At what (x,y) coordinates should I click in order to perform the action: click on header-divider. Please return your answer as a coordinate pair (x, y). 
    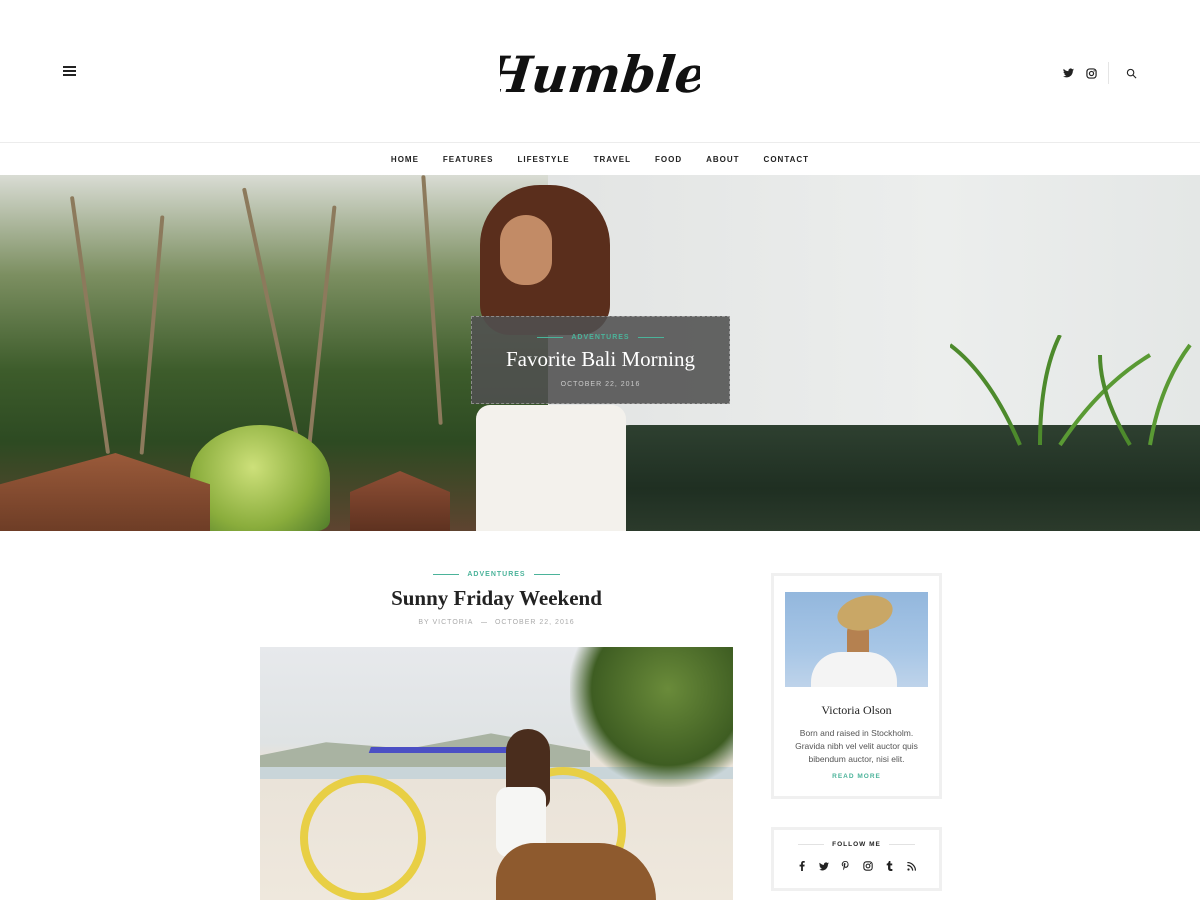
    Looking at the image, I should click on (1108, 73).